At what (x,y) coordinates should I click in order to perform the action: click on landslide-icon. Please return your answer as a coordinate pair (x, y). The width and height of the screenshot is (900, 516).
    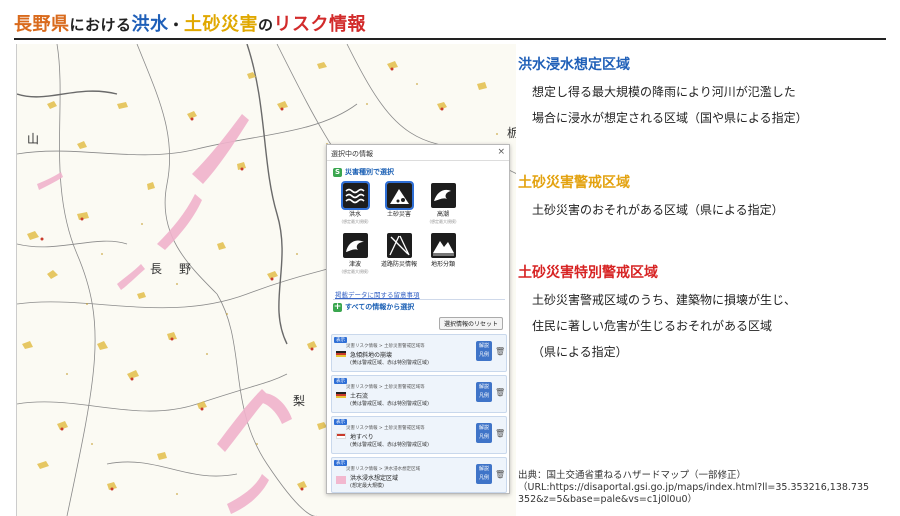
    Looking at the image, I should click on (399, 195).